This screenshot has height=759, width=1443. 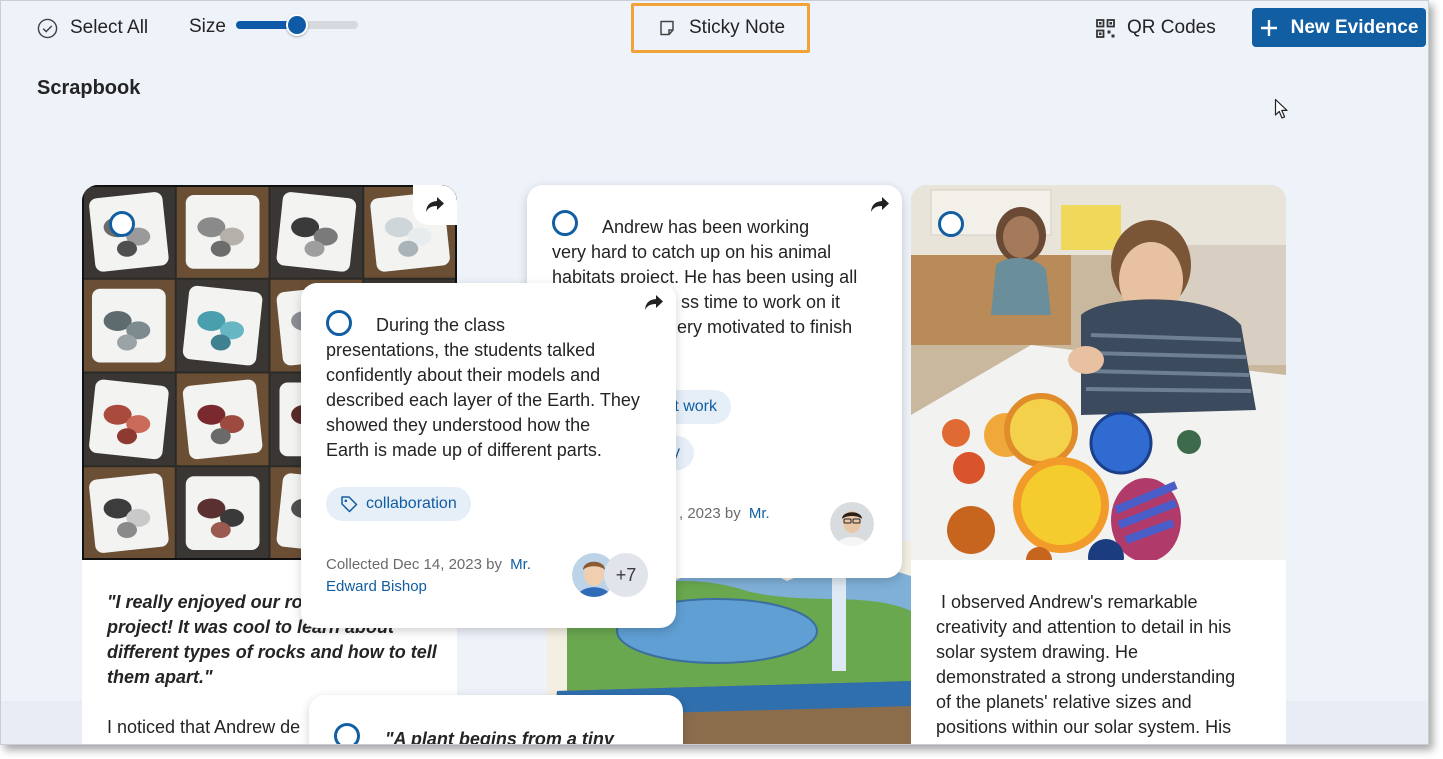 I want to click on qr-codes-button: QR Codes, so click(x=1156, y=28).